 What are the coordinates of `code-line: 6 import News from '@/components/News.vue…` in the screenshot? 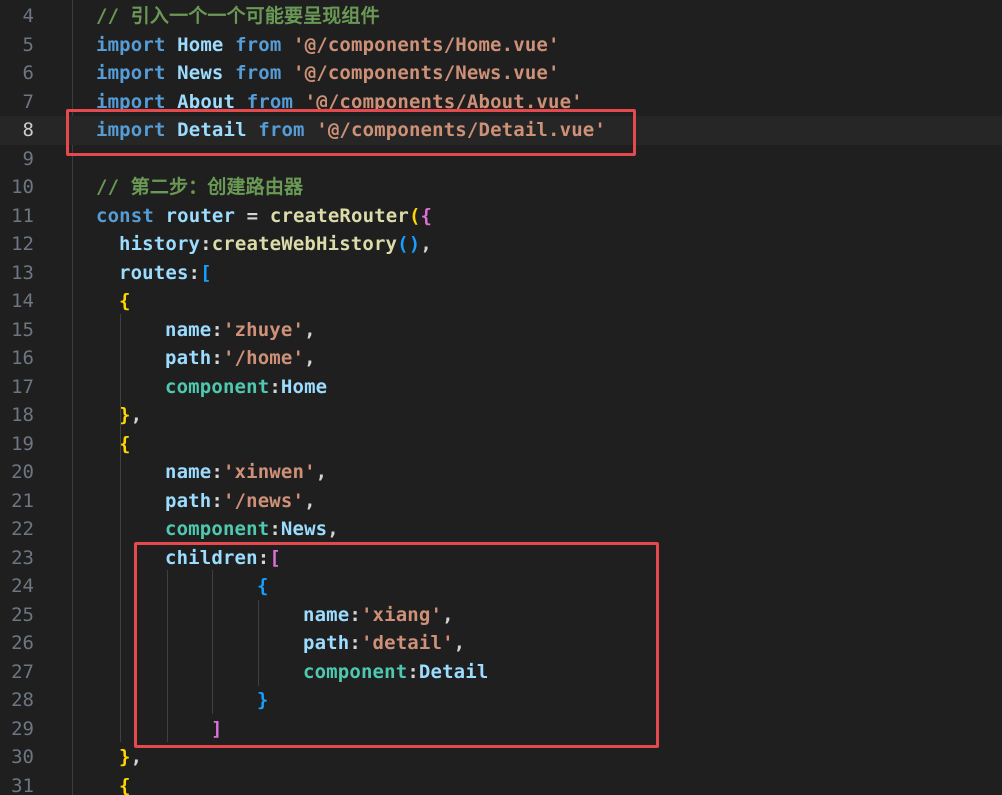 It's located at (501, 73).